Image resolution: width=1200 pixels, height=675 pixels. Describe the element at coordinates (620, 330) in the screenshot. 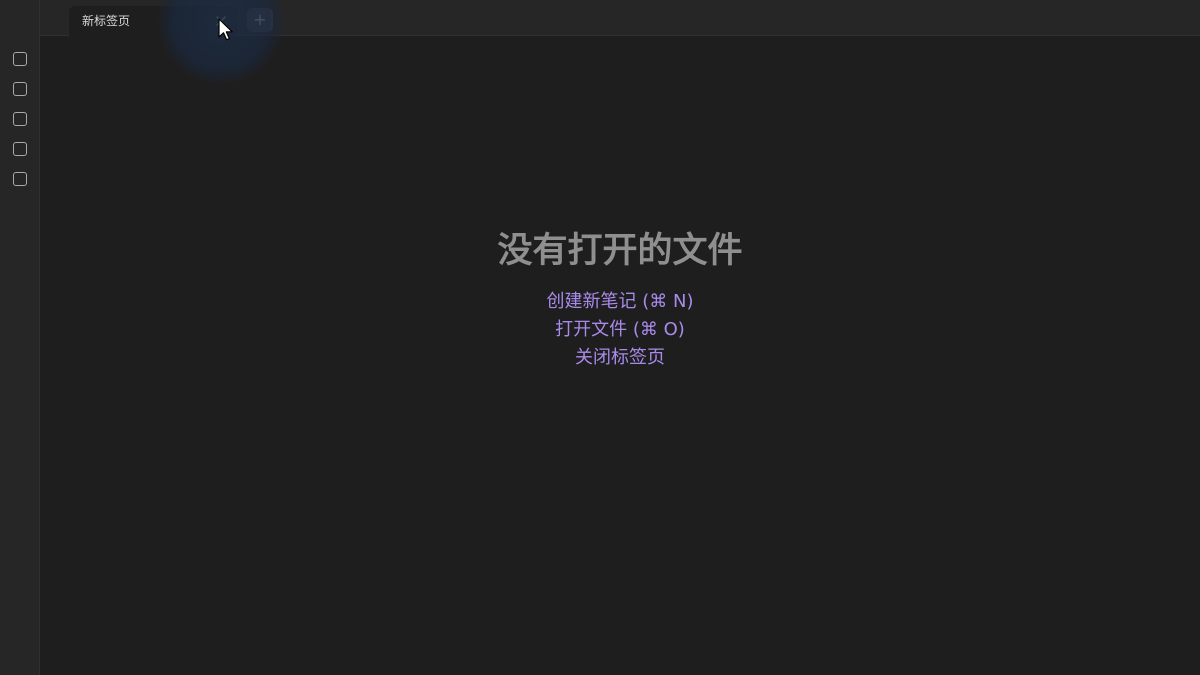

I see `open-file-link: 打开文件 (⌘ O)` at that location.